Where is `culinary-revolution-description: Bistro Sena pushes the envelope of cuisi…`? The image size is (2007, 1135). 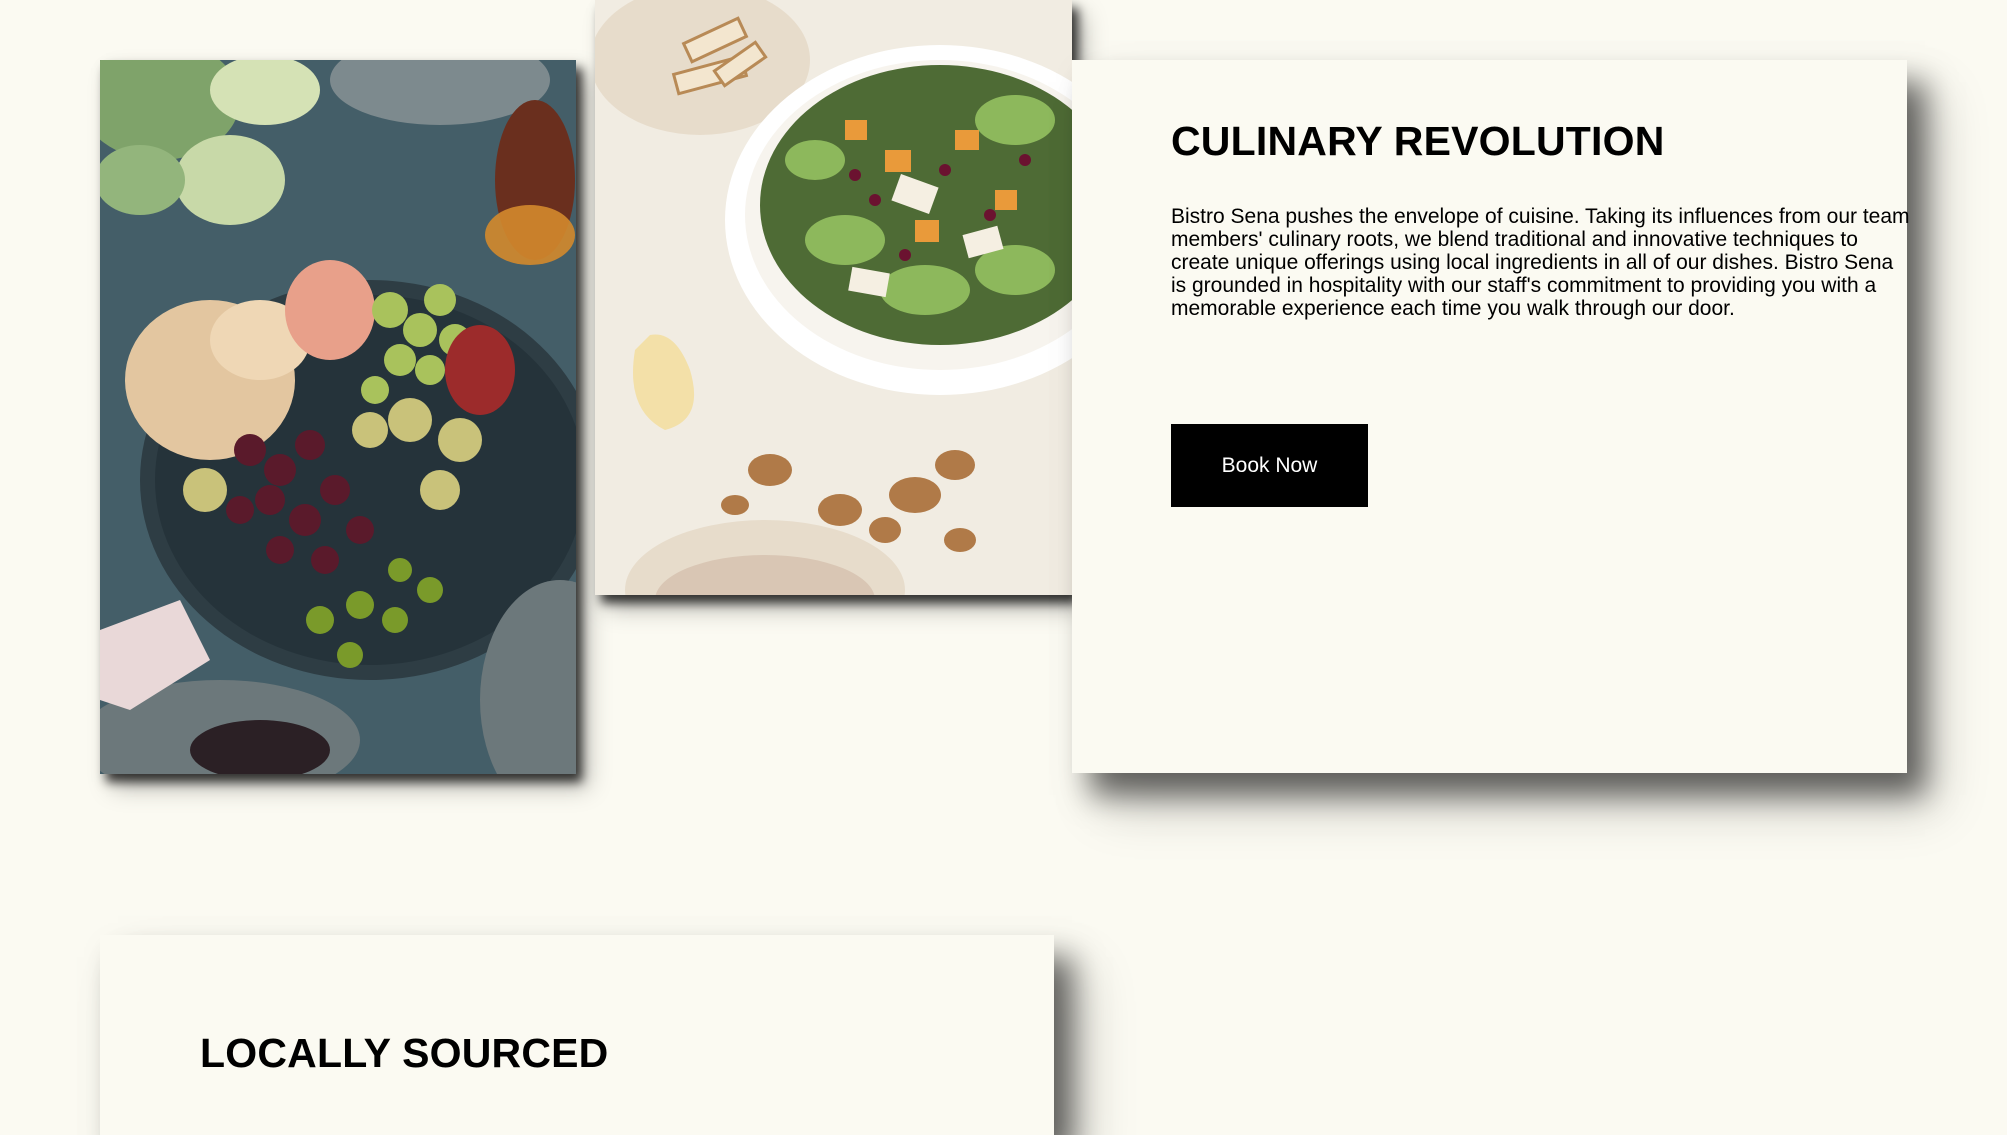
culinary-revolution-description: Bistro Sena pushes the envelope of cuisi… is located at coordinates (1540, 262).